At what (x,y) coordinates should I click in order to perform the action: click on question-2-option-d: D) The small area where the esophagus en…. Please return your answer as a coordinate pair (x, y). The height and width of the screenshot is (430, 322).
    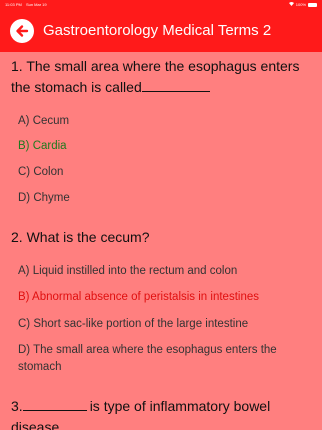
    Looking at the image, I should click on (166, 359).